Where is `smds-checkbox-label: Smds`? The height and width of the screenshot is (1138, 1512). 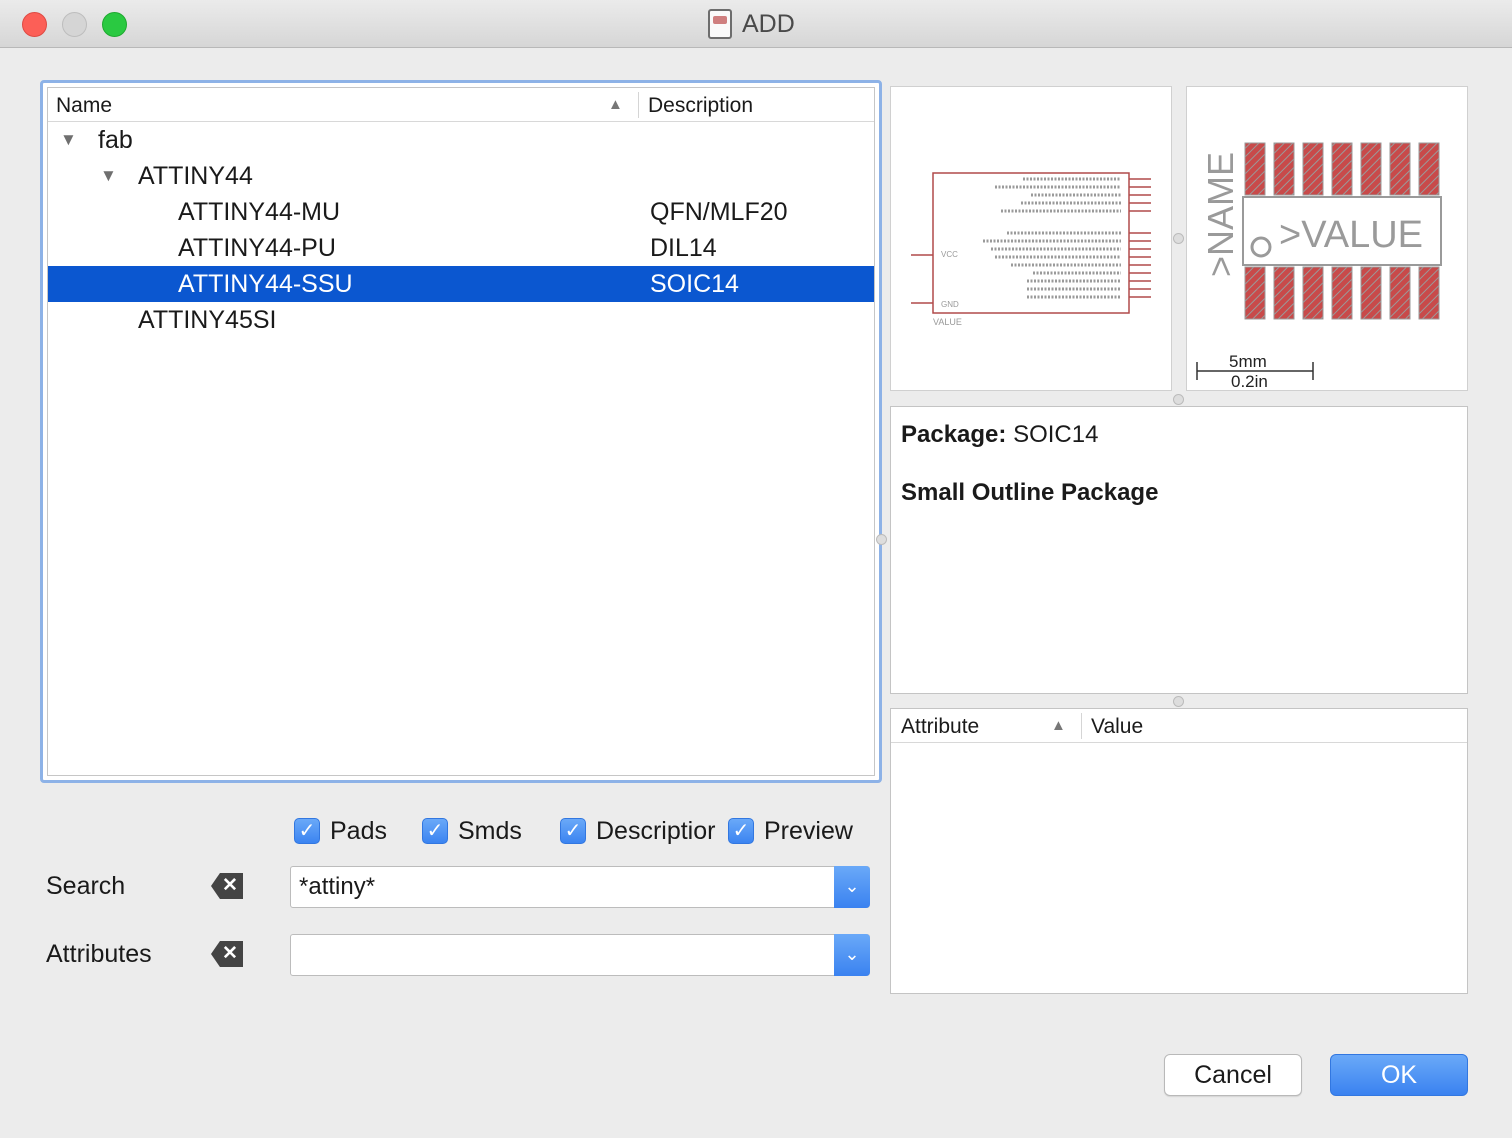 smds-checkbox-label: Smds is located at coordinates (490, 830).